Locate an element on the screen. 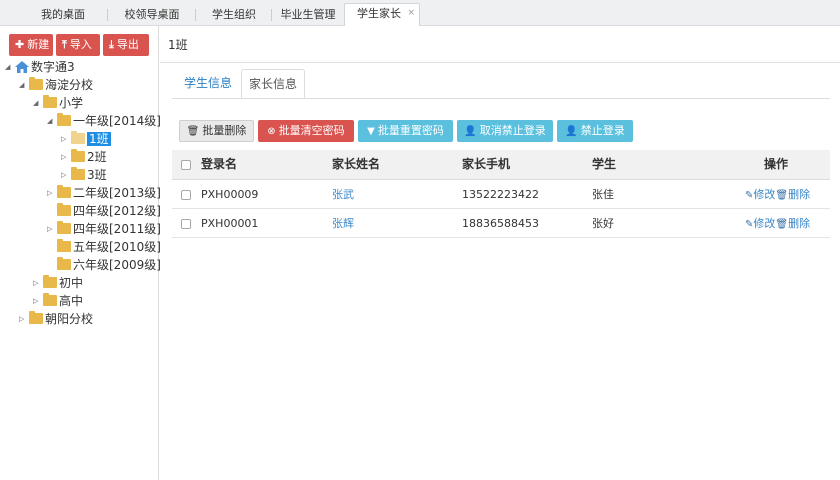 Image resolution: width=840 pixels, height=480 pixels. tree-node-label: 小学 is located at coordinates (71, 103).